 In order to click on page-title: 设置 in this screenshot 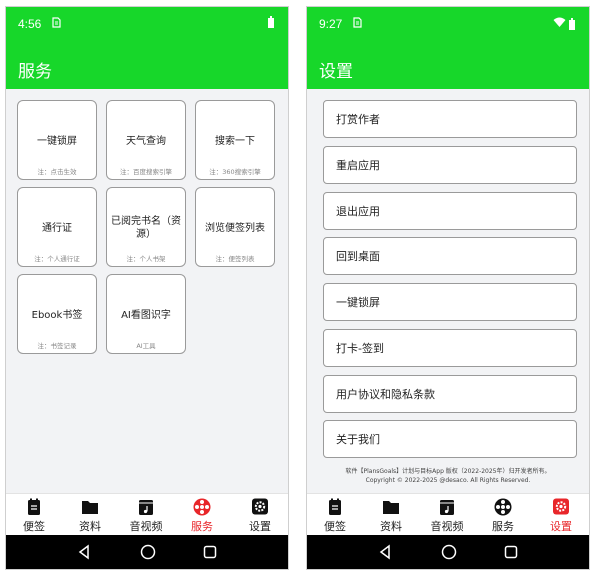, I will do `click(336, 72)`.